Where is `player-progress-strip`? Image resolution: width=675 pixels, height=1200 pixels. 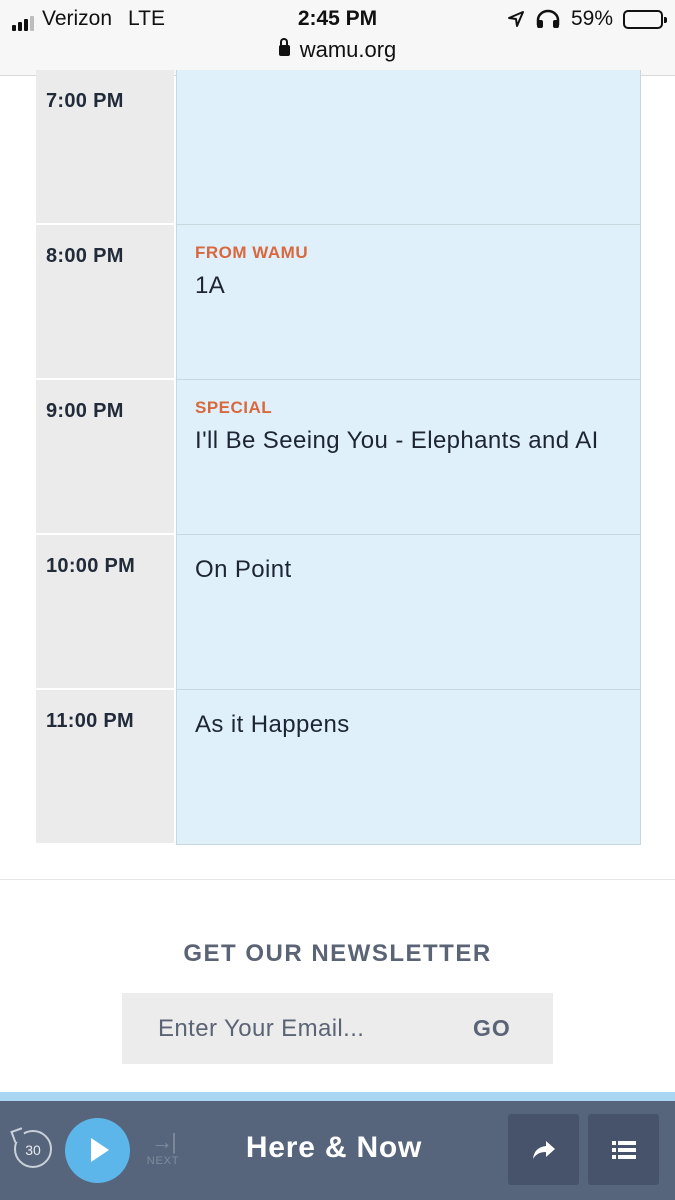 player-progress-strip is located at coordinates (337, 1096).